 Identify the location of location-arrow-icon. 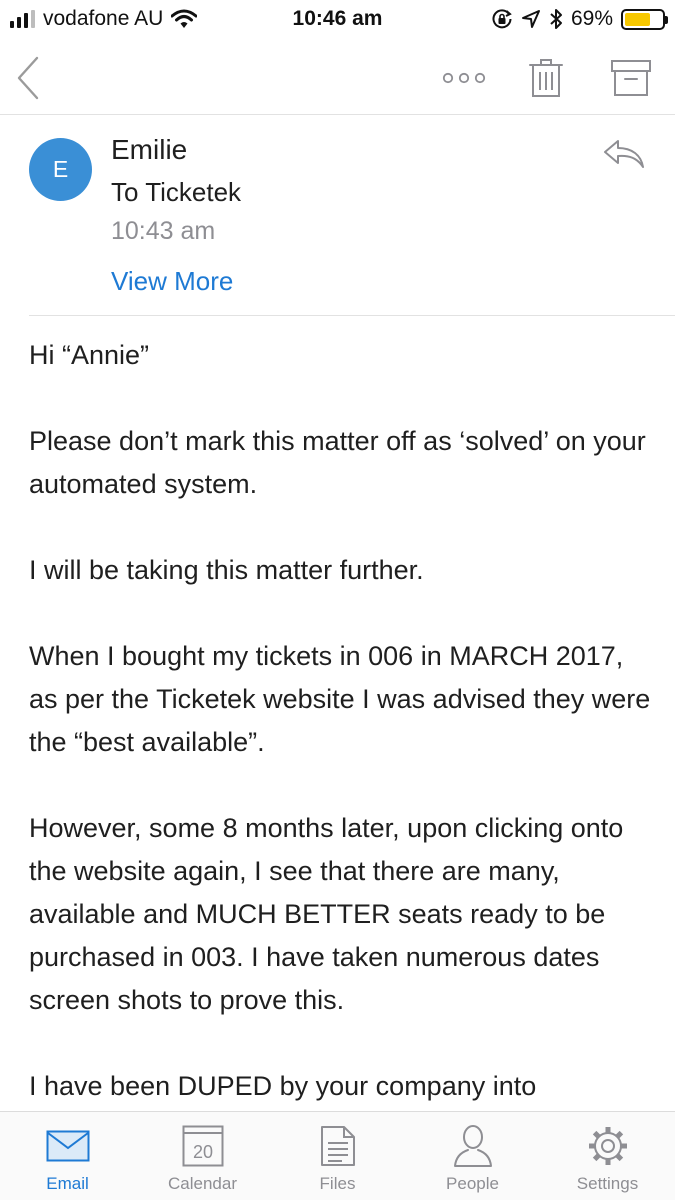
(530, 19).